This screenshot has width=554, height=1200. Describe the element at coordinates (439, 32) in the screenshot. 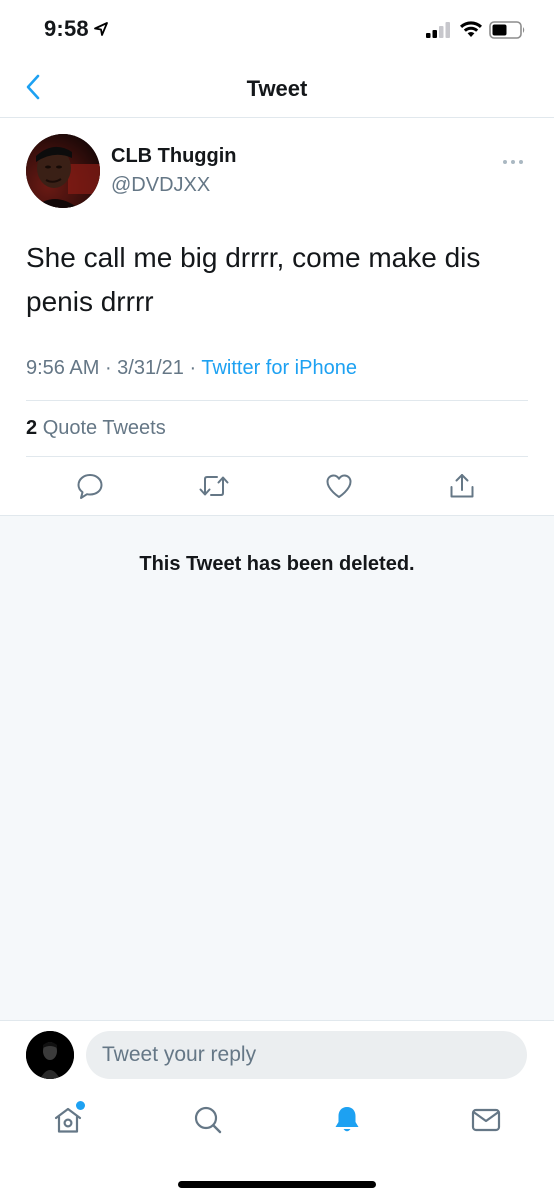

I see `signal-icon` at that location.